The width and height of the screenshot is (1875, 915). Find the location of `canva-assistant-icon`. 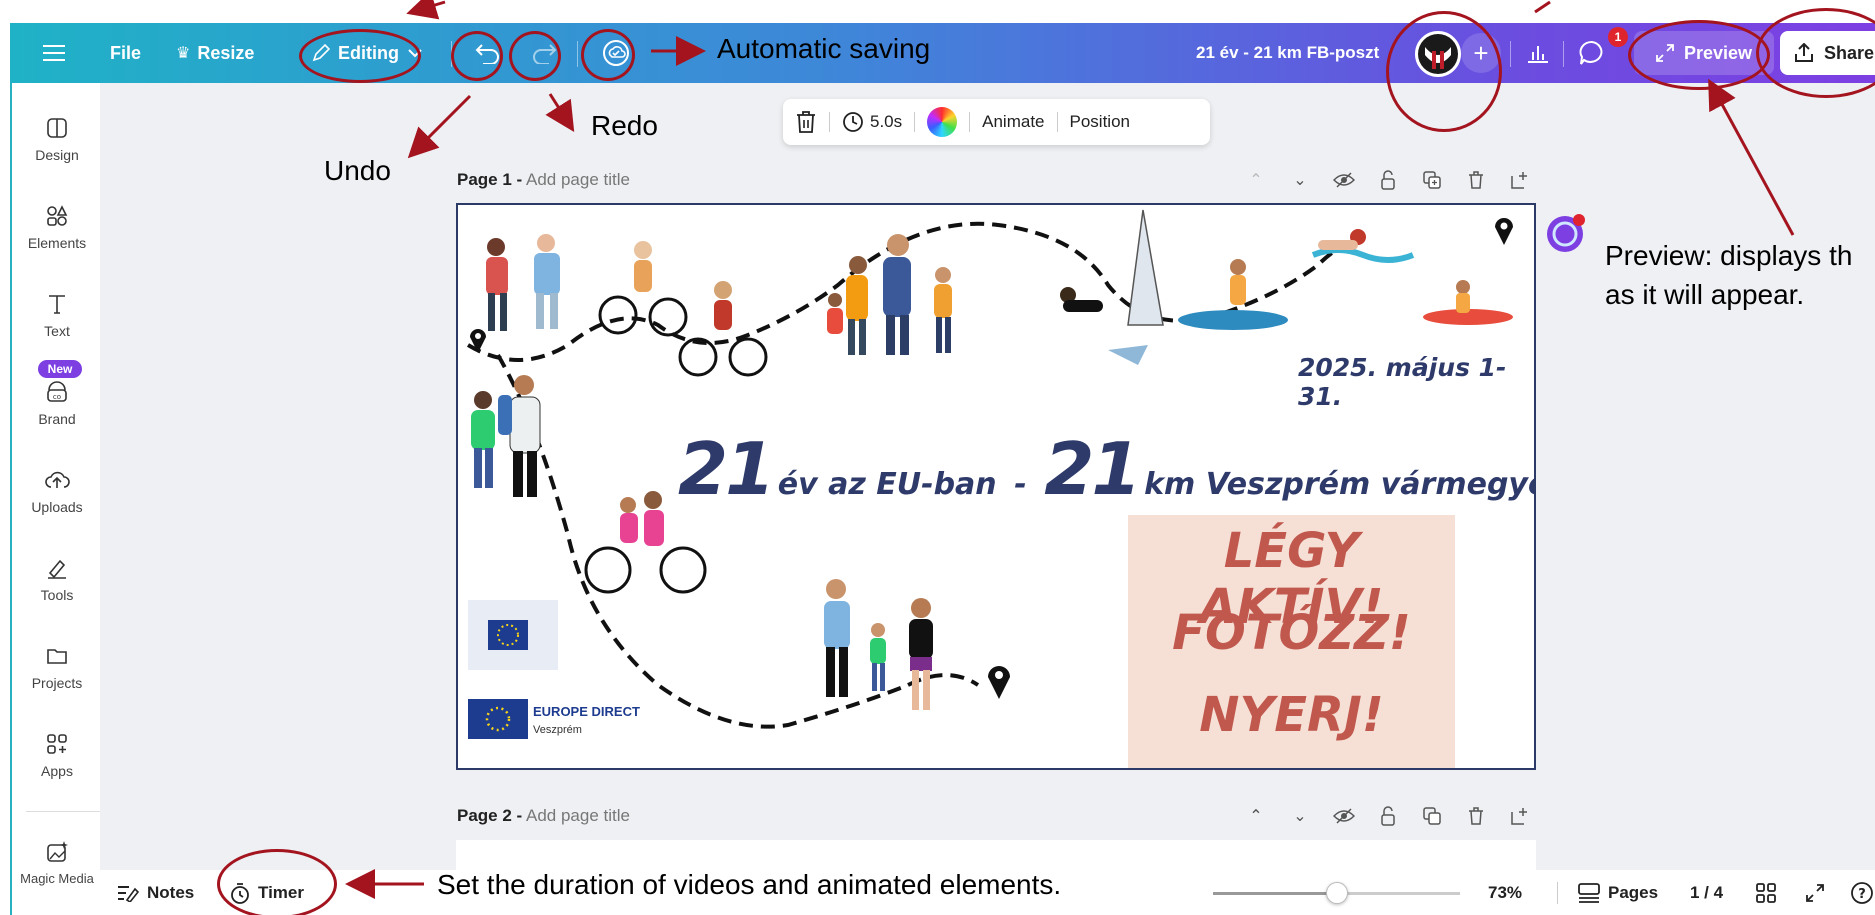

canva-assistant-icon is located at coordinates (1565, 234).